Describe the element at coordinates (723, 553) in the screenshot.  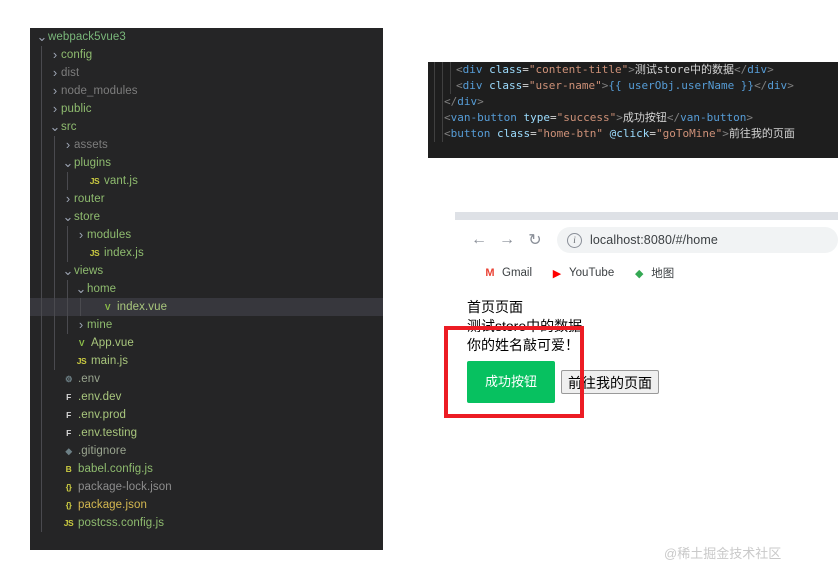
I see `watermark: @稀土掘金技术社区` at that location.